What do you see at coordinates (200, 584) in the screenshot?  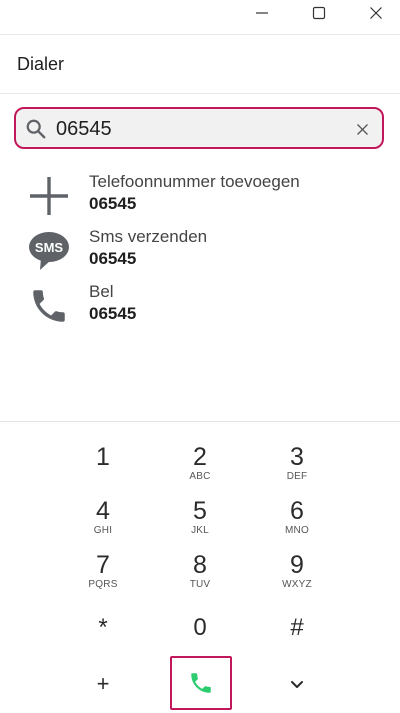 I see `key-letters: TUV` at bounding box center [200, 584].